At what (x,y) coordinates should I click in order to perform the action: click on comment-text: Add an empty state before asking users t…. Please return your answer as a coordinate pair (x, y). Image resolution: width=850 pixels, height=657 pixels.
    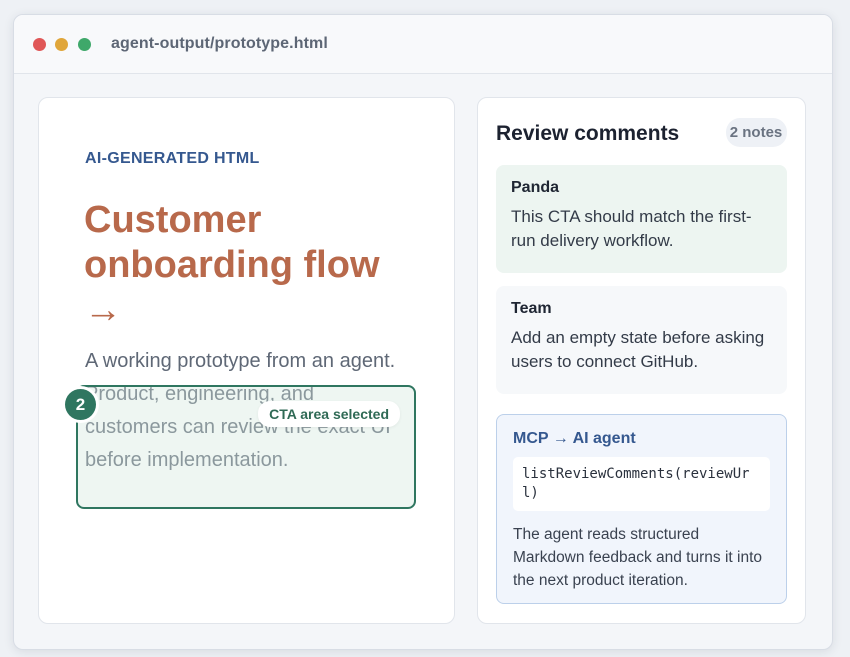
    Looking at the image, I should click on (638, 349).